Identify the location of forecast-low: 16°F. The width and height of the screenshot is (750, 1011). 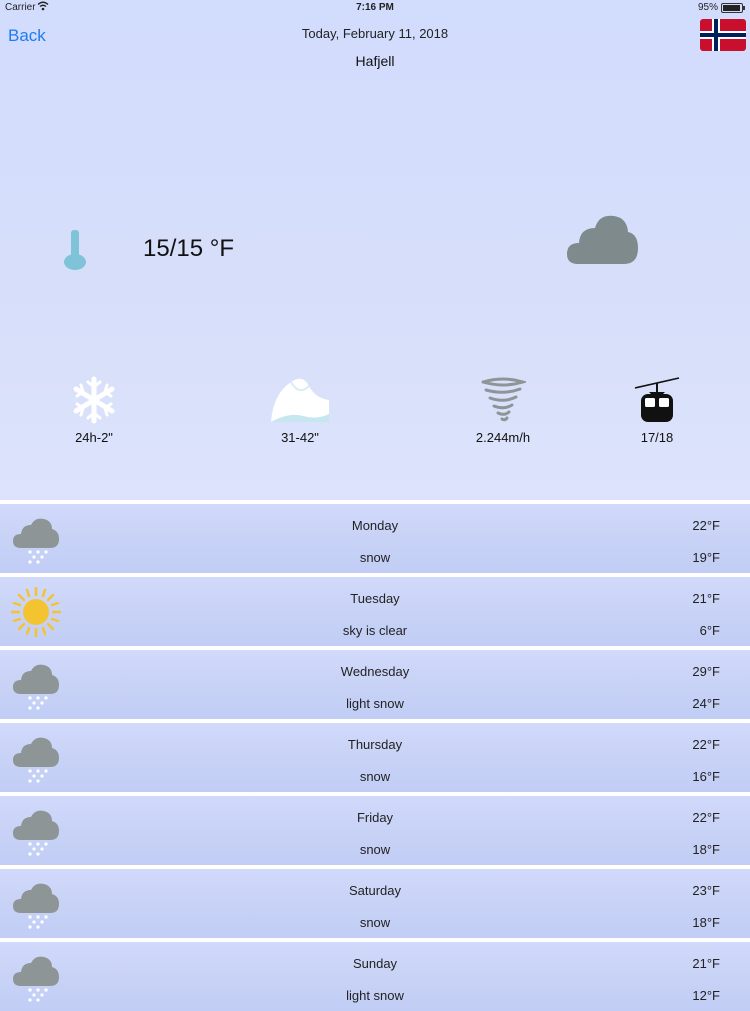
(706, 776).